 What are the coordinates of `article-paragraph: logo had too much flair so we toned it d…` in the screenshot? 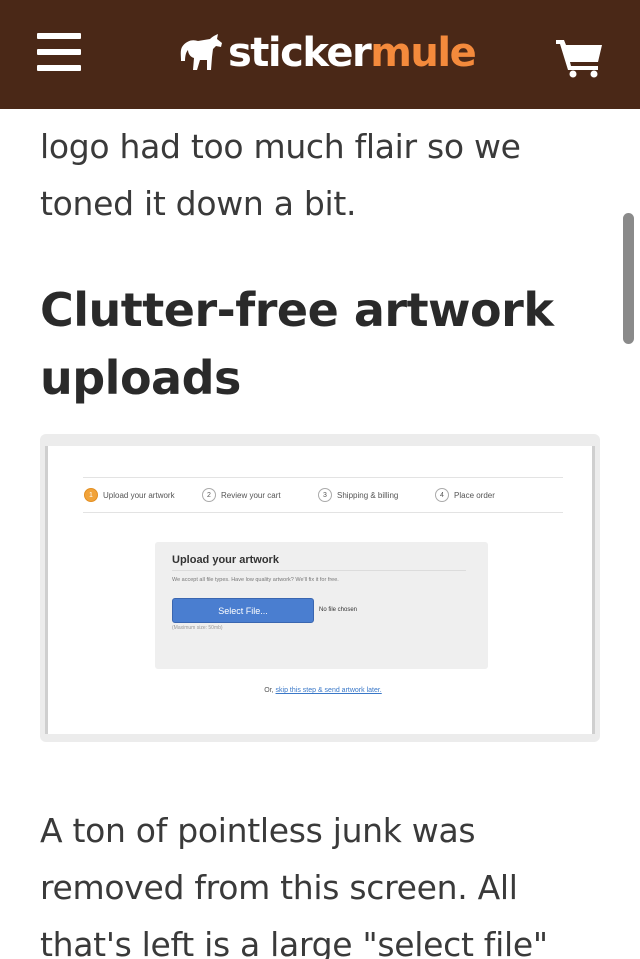 It's located at (280, 175).